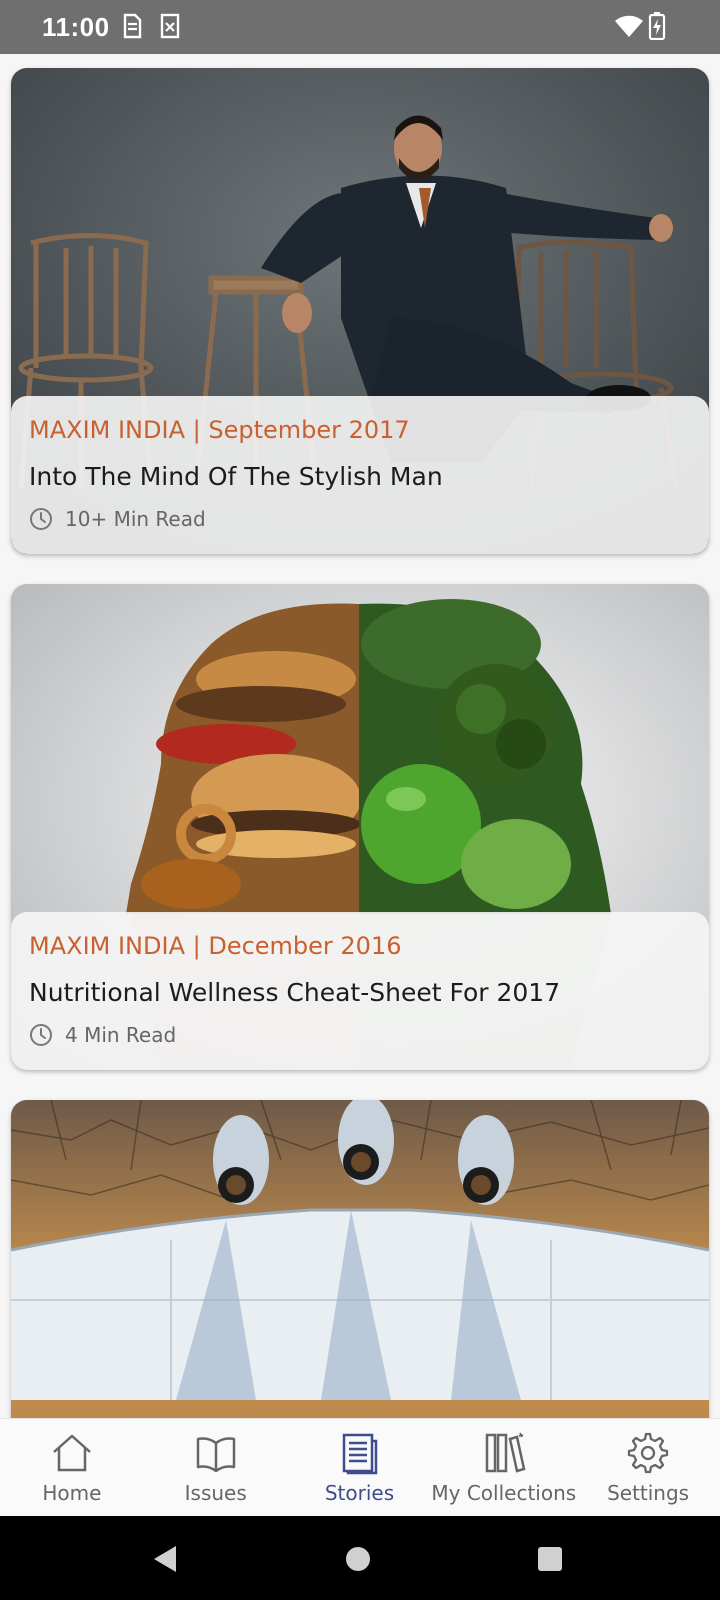 The image size is (720, 1600). What do you see at coordinates (504, 1493) in the screenshot?
I see `nav-my-collections-label: My Collections` at bounding box center [504, 1493].